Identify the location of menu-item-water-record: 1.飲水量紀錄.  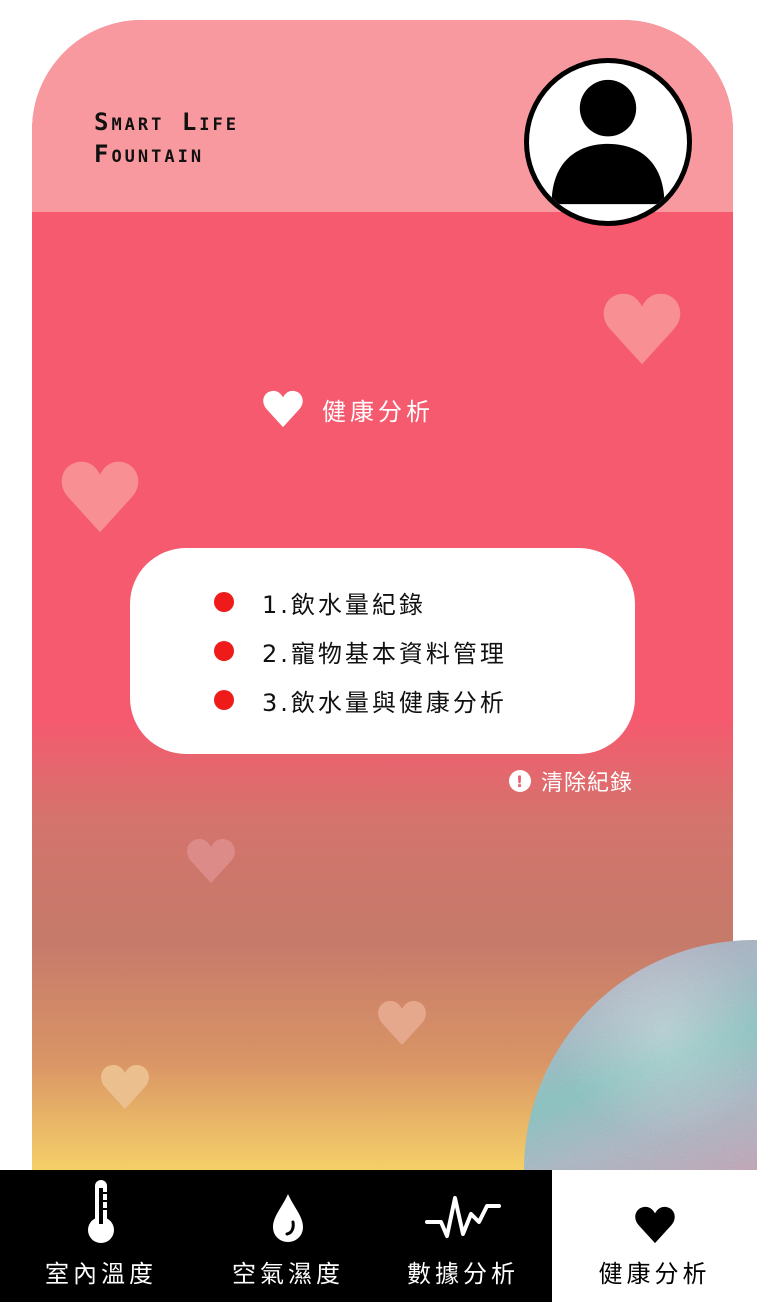
(320, 602).